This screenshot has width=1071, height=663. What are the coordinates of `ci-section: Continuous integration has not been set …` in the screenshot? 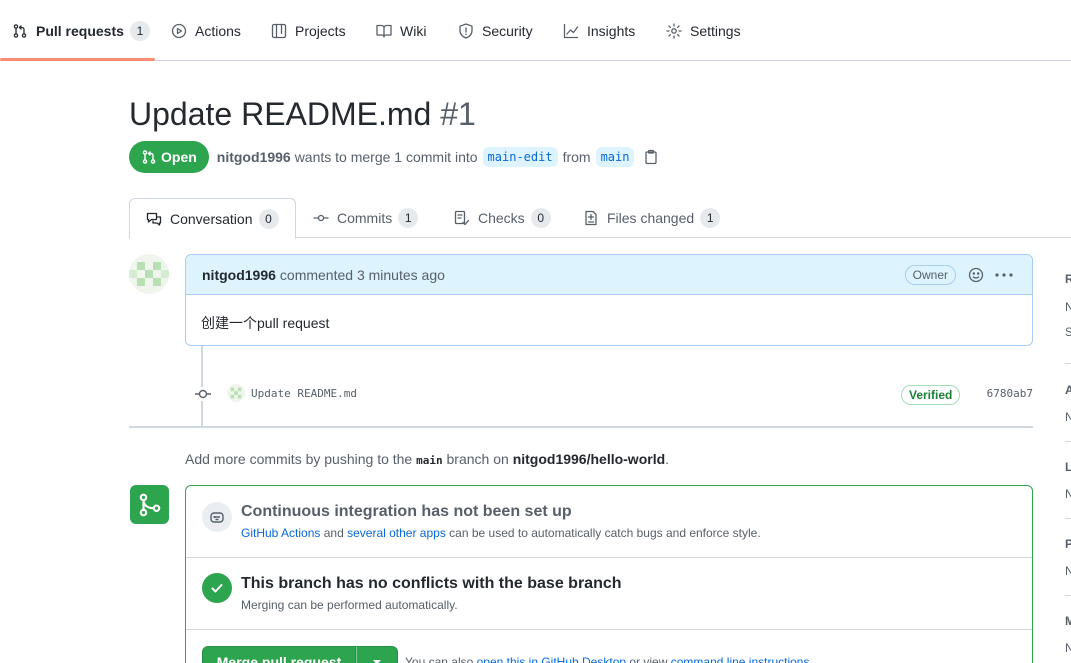 It's located at (609, 522).